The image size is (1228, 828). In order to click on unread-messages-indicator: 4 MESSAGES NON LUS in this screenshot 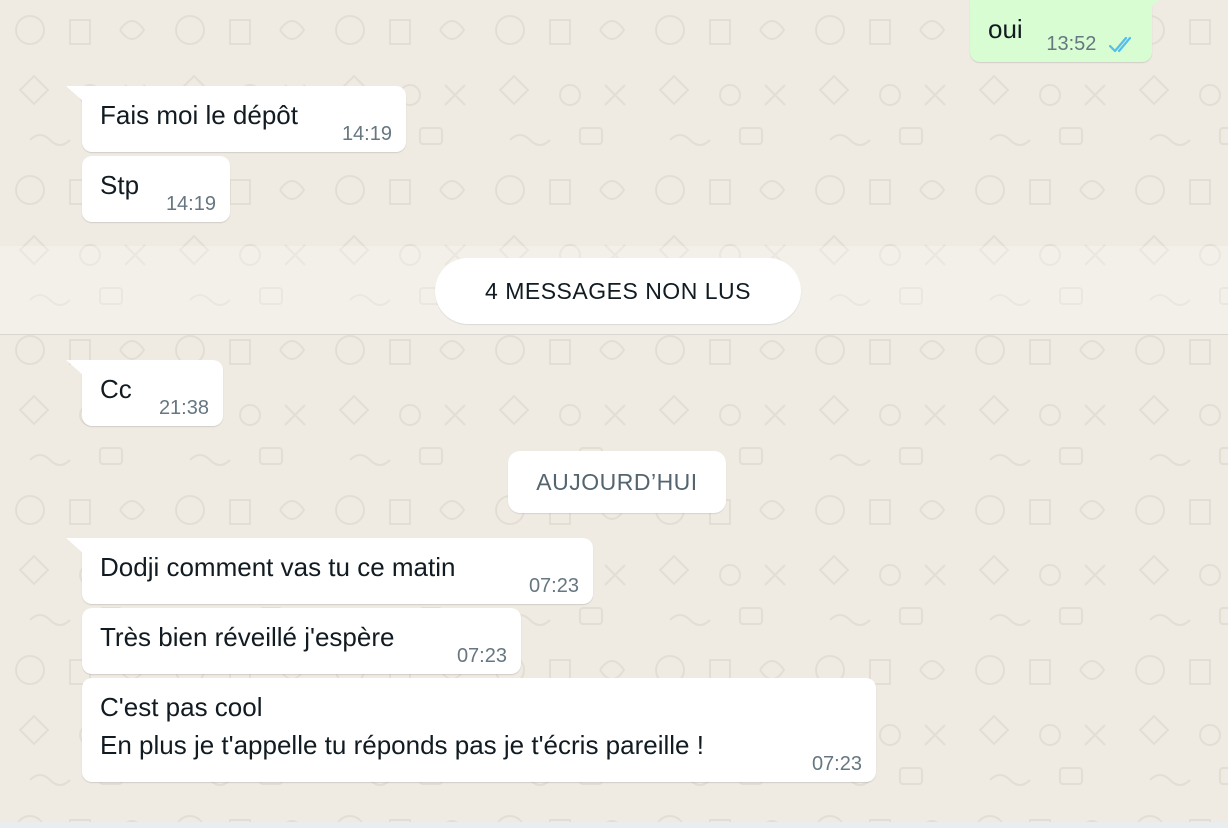, I will do `click(618, 291)`.